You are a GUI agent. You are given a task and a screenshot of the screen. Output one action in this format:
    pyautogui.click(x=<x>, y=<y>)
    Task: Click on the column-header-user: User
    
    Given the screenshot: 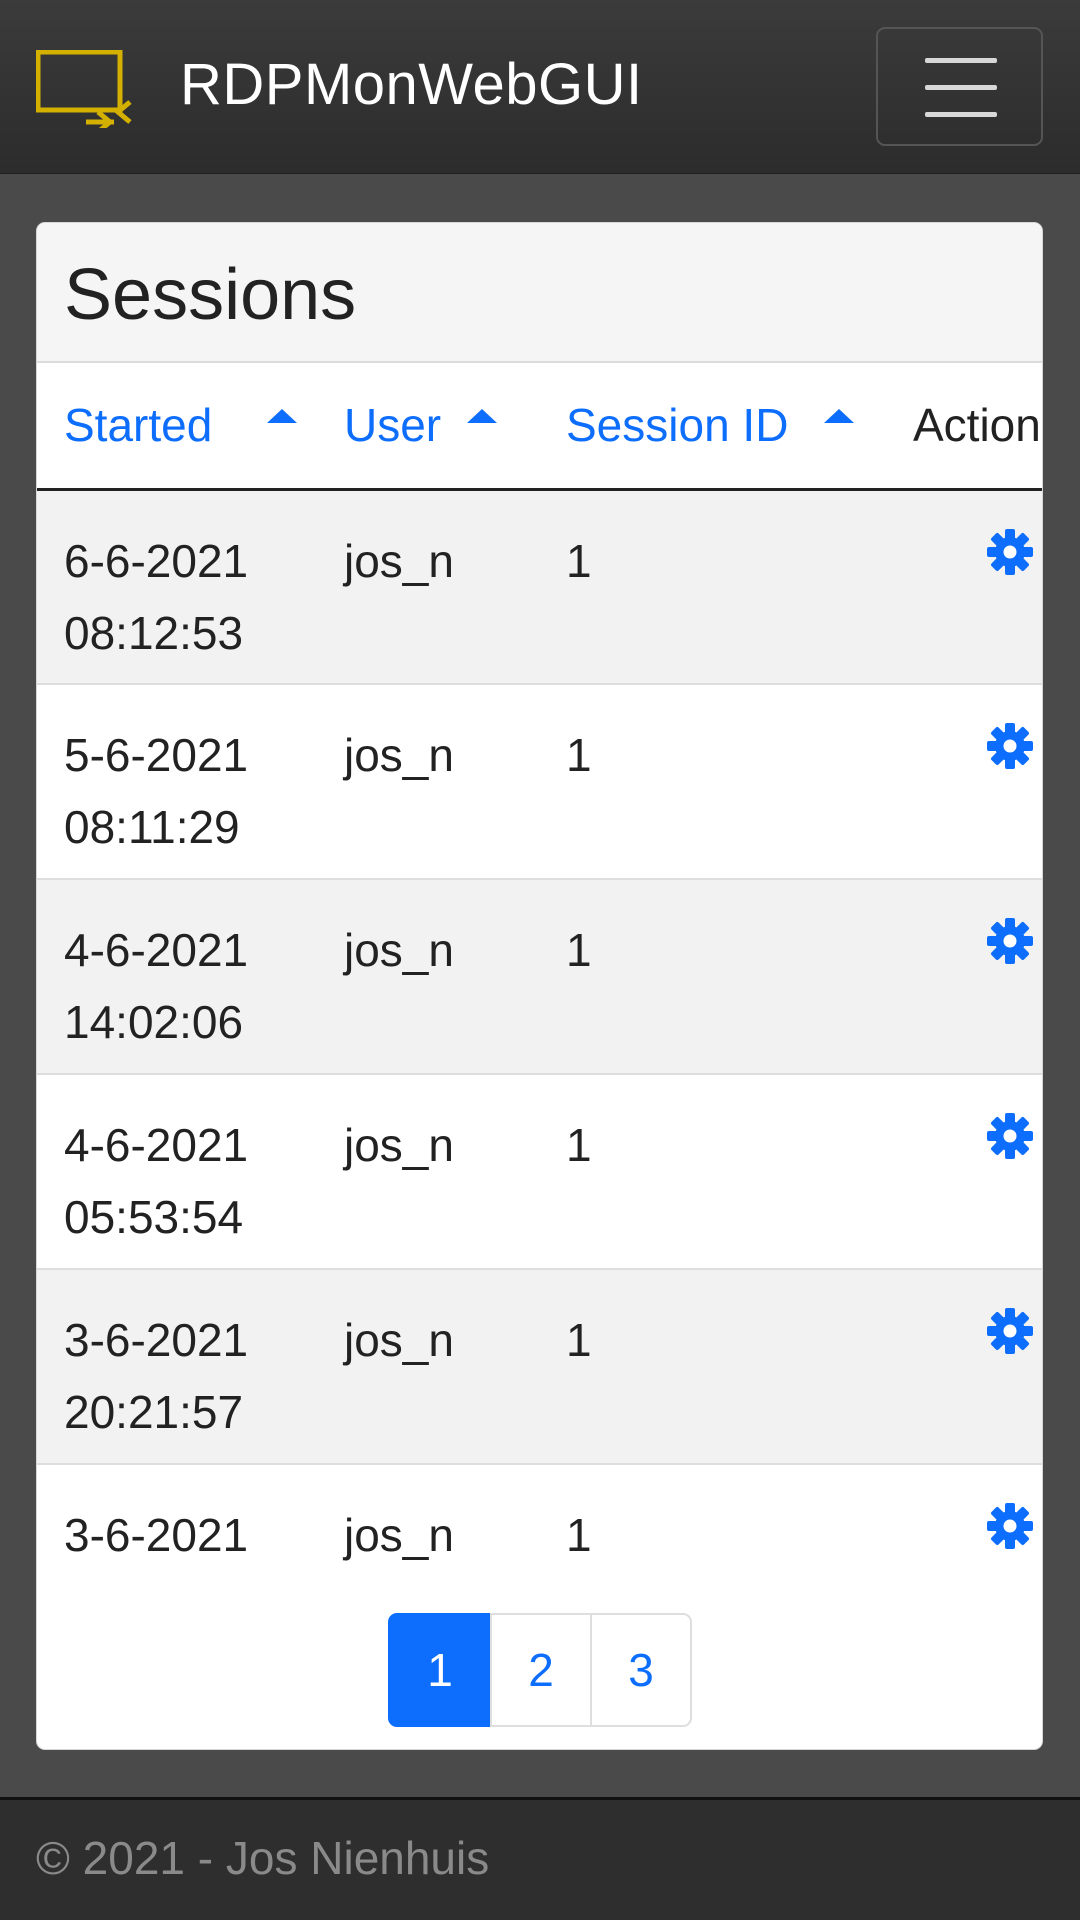 What is the action you would take?
    pyautogui.click(x=428, y=427)
    